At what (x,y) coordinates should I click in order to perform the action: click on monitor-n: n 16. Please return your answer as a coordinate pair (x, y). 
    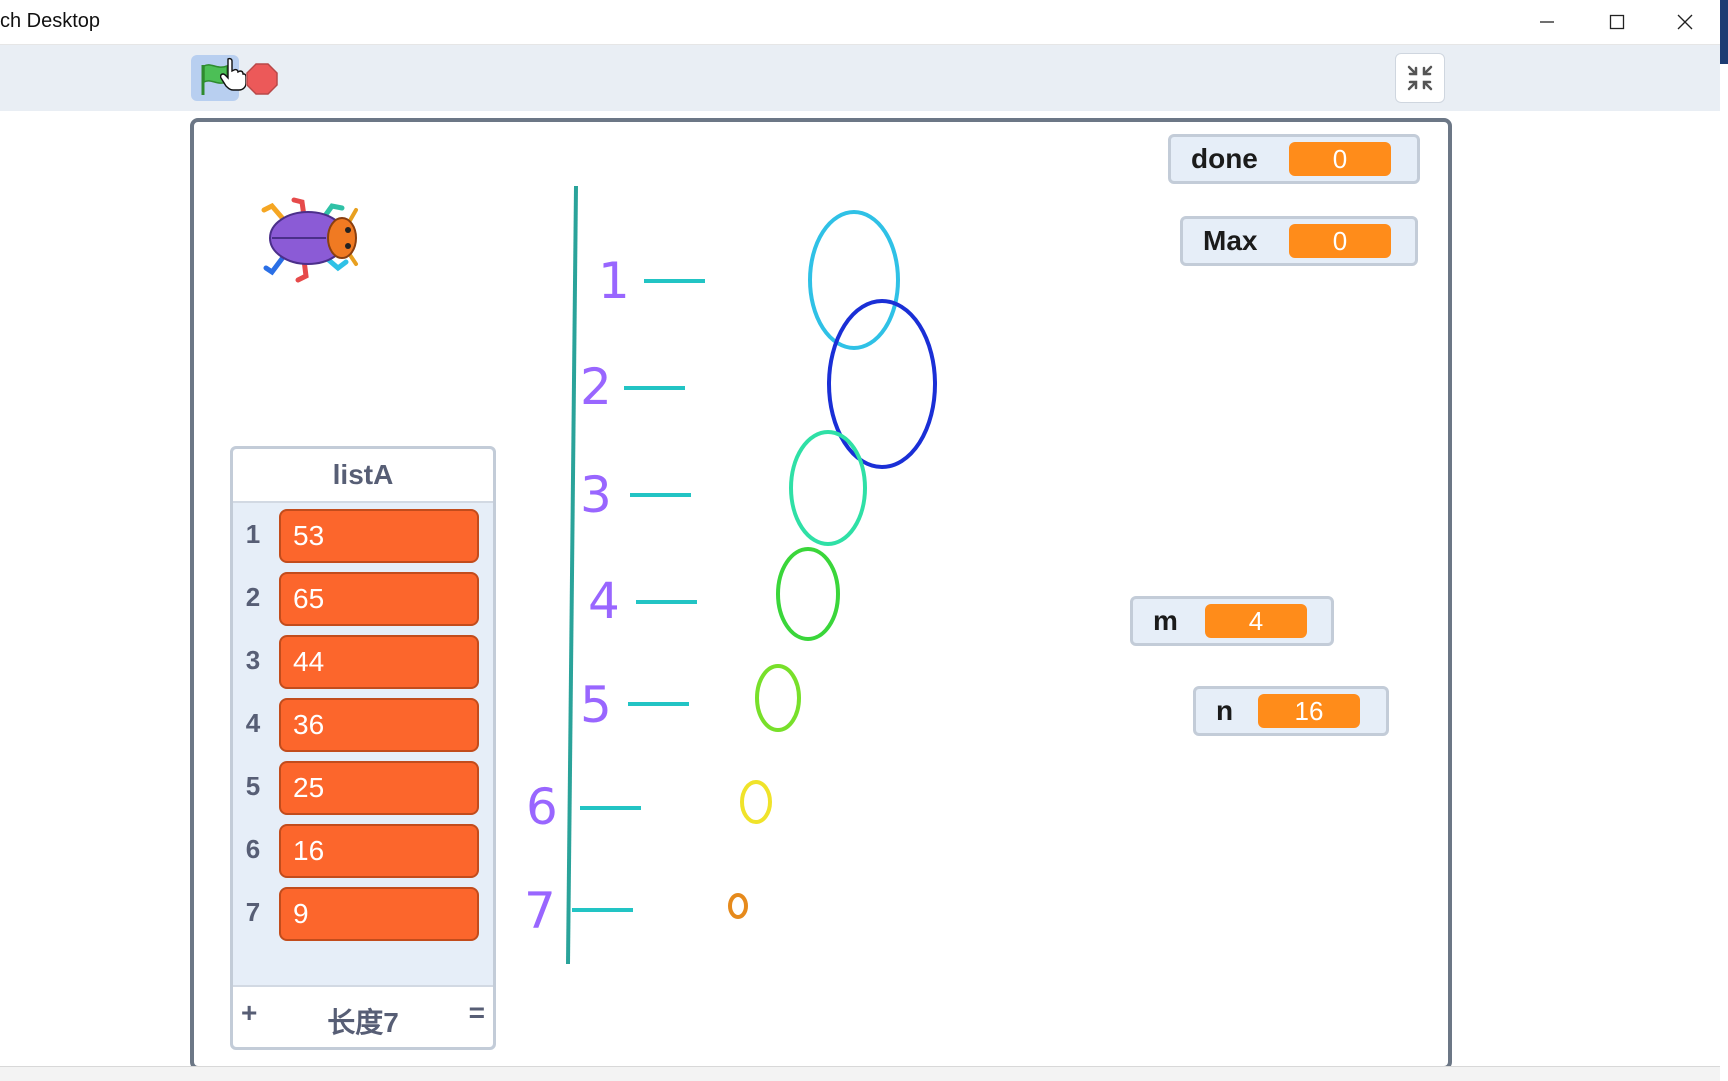
    Looking at the image, I should click on (1291, 711).